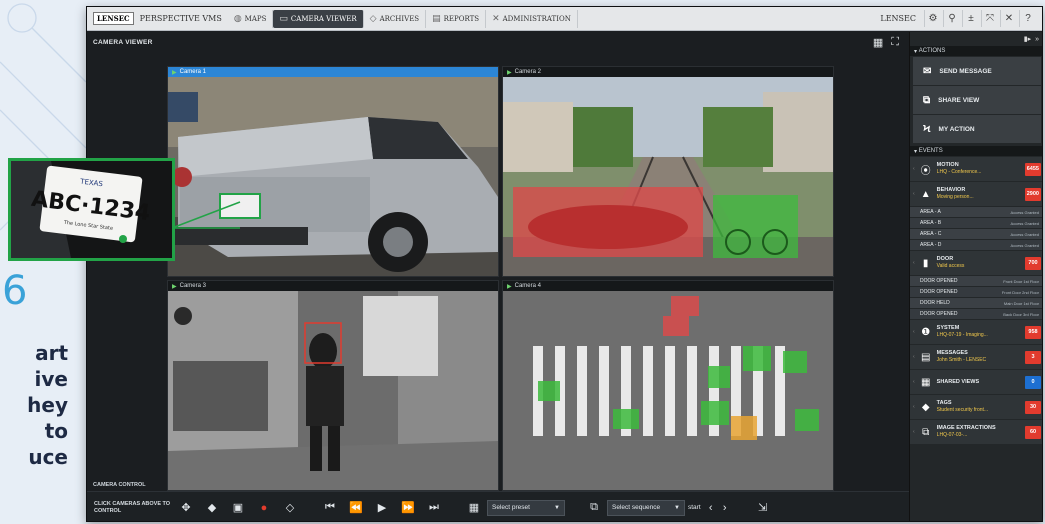  What do you see at coordinates (925, 194) in the screenshot?
I see `warning-icon: ▲` at bounding box center [925, 194].